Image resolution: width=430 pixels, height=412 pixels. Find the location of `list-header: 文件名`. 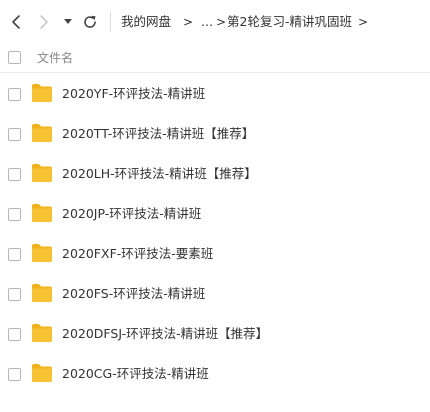

list-header: 文件名 is located at coordinates (215, 58).